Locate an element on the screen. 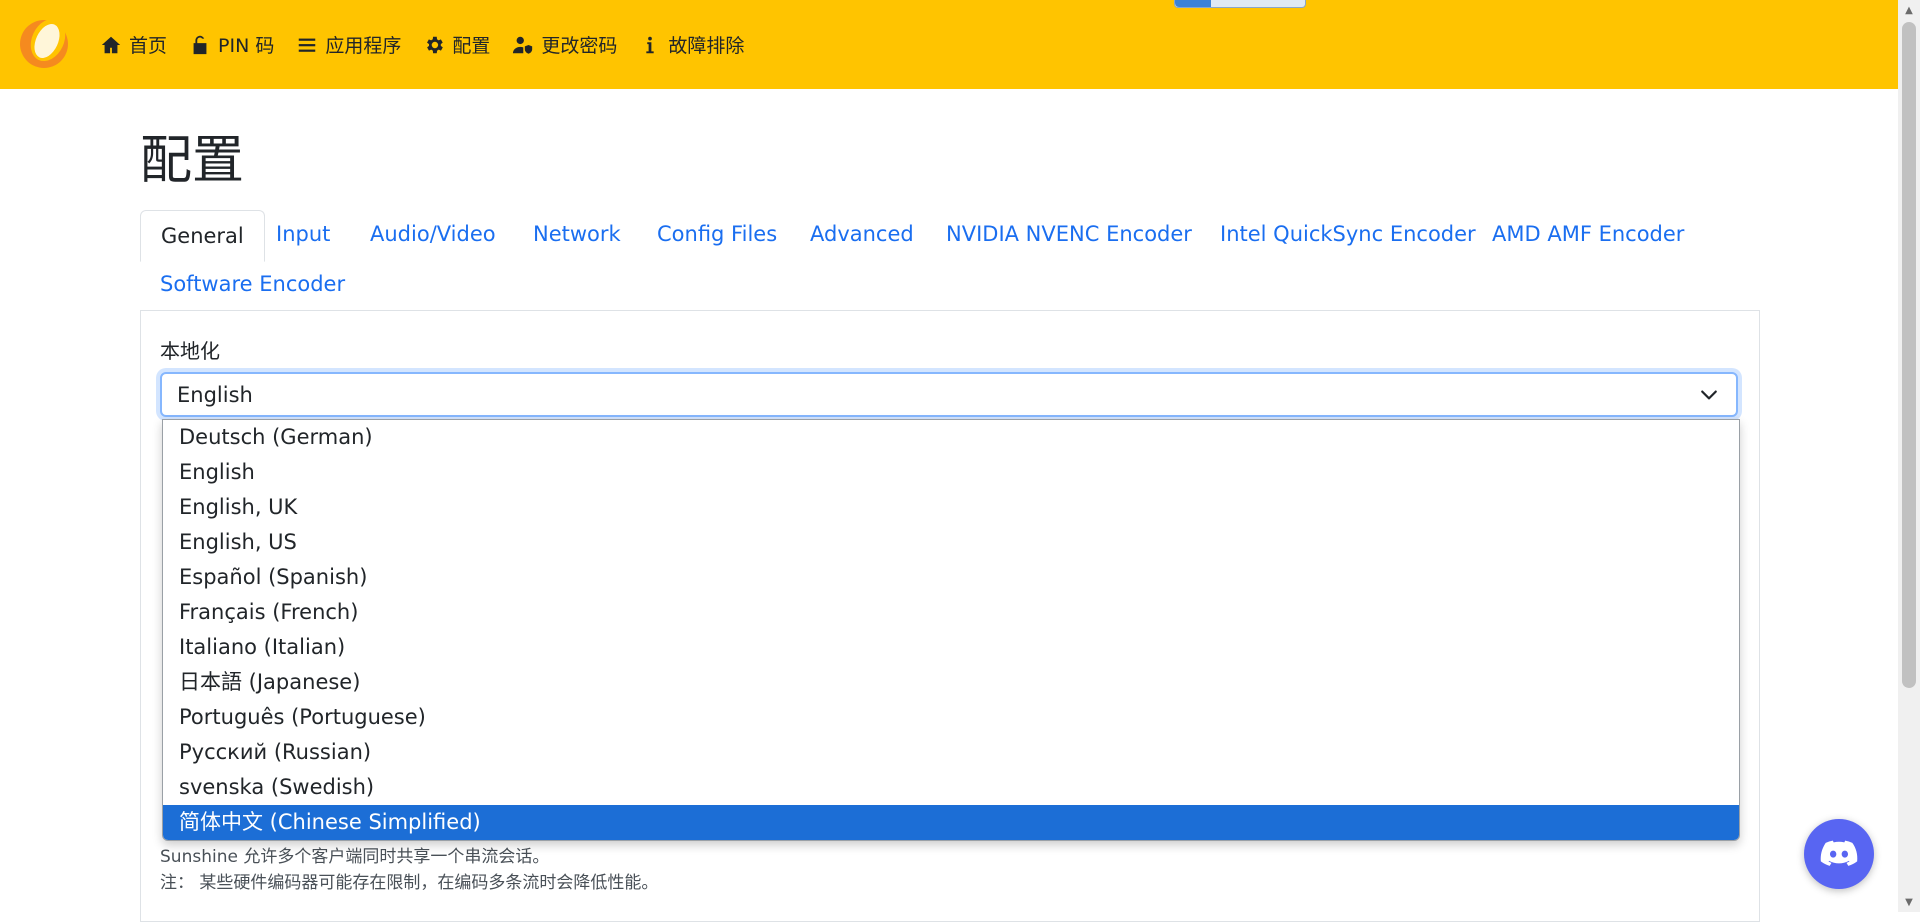 This screenshot has height=922, width=1920. locale-option: Español (Spanish) is located at coordinates (951, 577).